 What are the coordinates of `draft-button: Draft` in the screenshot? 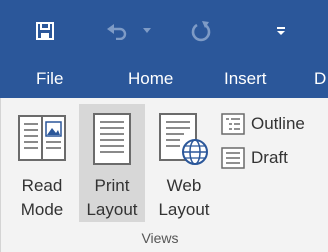 It's located at (254, 158).